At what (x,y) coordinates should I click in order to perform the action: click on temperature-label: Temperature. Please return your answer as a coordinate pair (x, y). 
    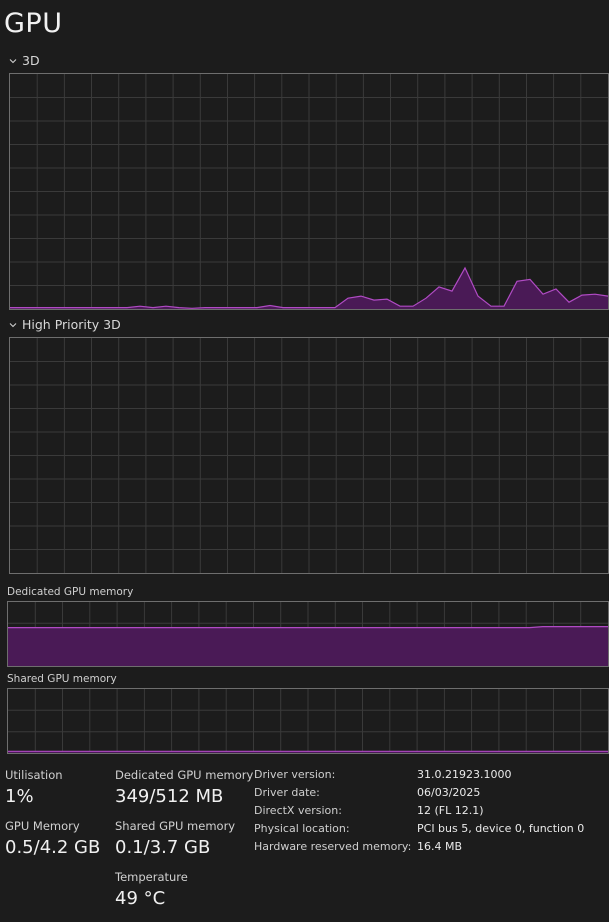
    Looking at the image, I should click on (151, 877).